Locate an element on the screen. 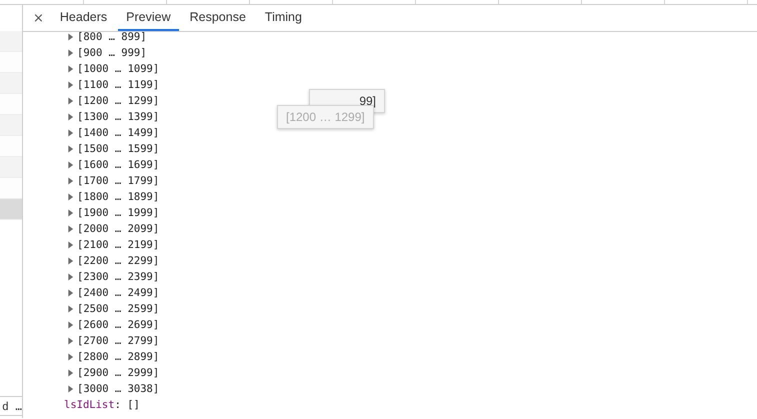 The height and width of the screenshot is (419, 757). tooltip: [1200 … 1299] is located at coordinates (325, 117).